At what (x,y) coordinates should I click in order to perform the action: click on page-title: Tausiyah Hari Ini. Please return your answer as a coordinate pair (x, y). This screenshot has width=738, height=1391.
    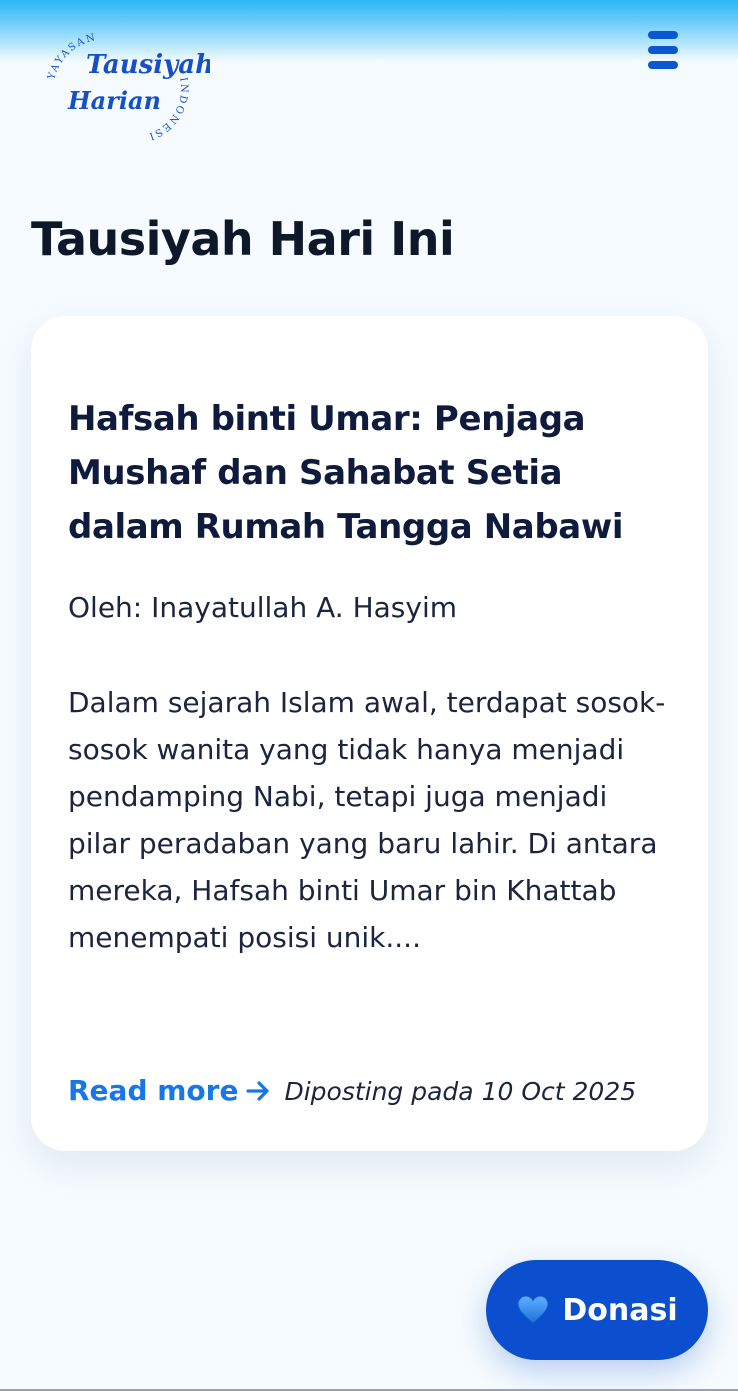
    Looking at the image, I should click on (243, 239).